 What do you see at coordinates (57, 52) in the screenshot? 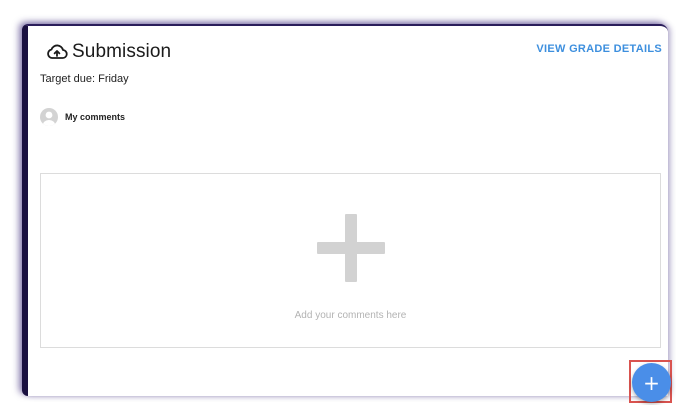
I see `cloud-upload-icon` at bounding box center [57, 52].